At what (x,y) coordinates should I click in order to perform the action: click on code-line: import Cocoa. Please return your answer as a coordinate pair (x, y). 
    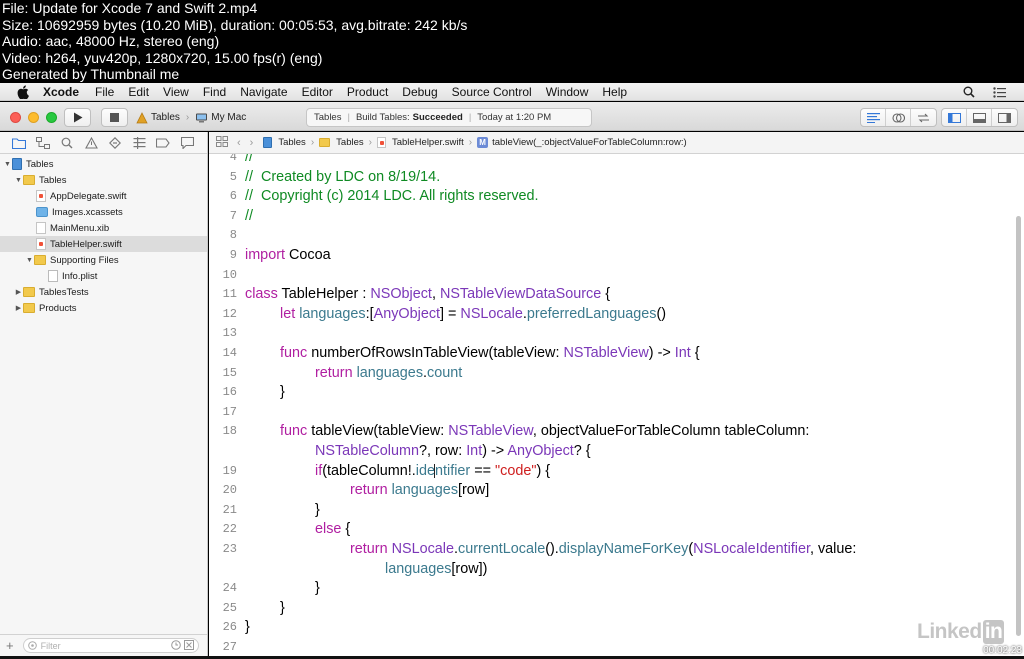
    Looking at the image, I should click on (288, 255).